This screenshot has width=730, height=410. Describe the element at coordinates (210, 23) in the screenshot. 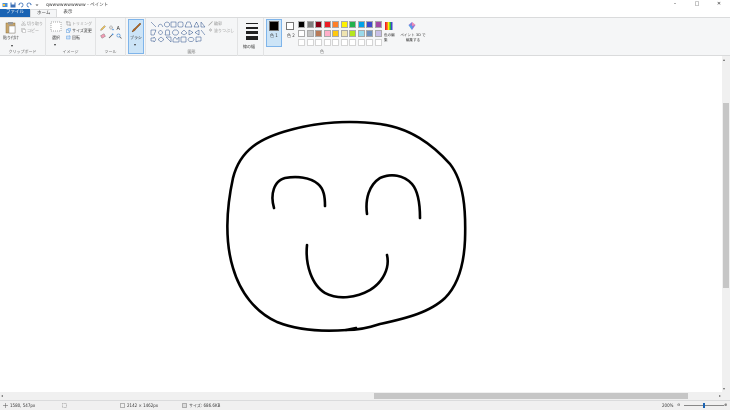

I see `outline-icon` at that location.